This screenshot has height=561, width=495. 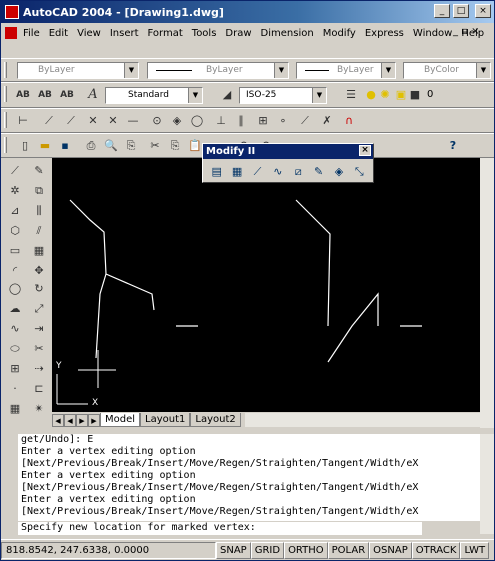 I want to click on new-file-icon: ▯, so click(x=25, y=146).